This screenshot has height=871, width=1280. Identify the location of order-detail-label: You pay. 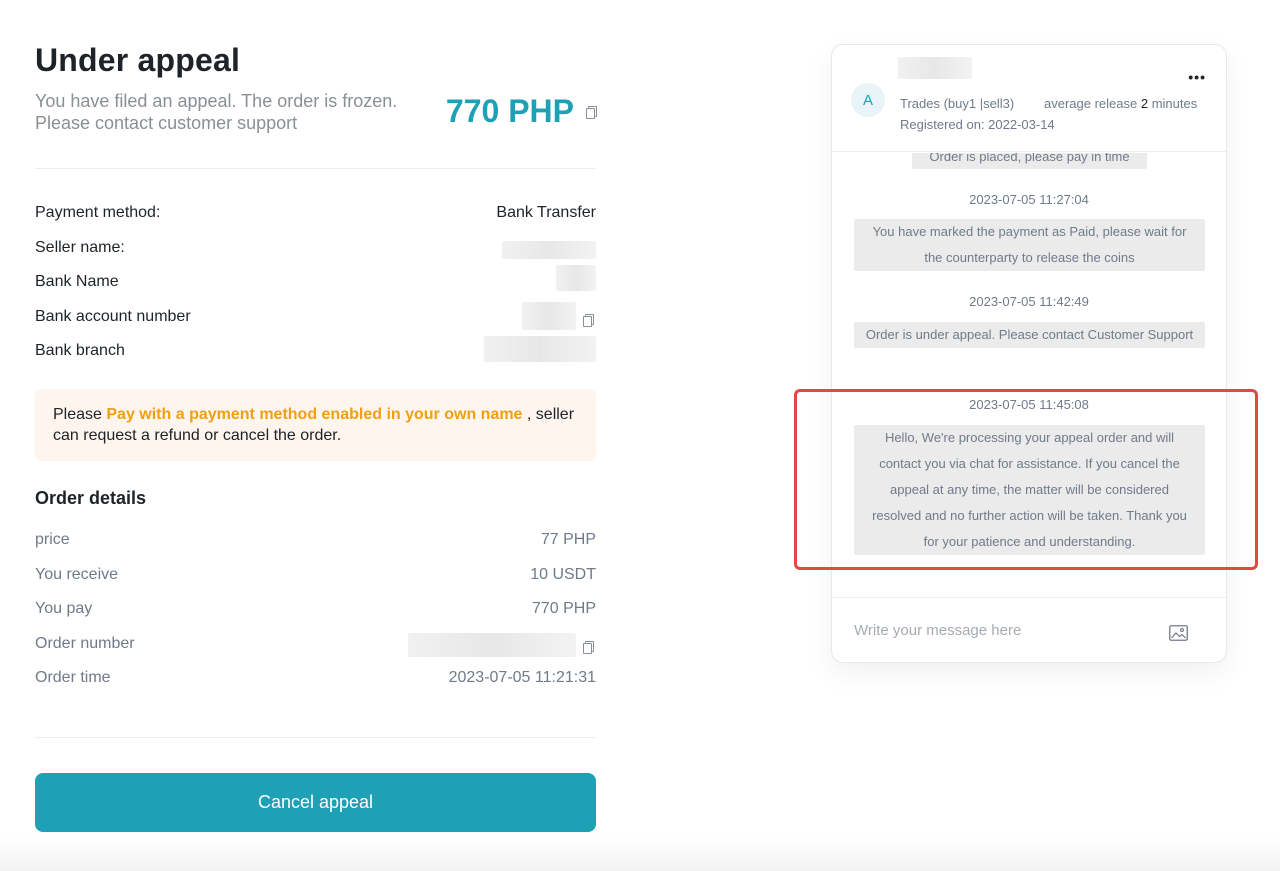
(64, 608).